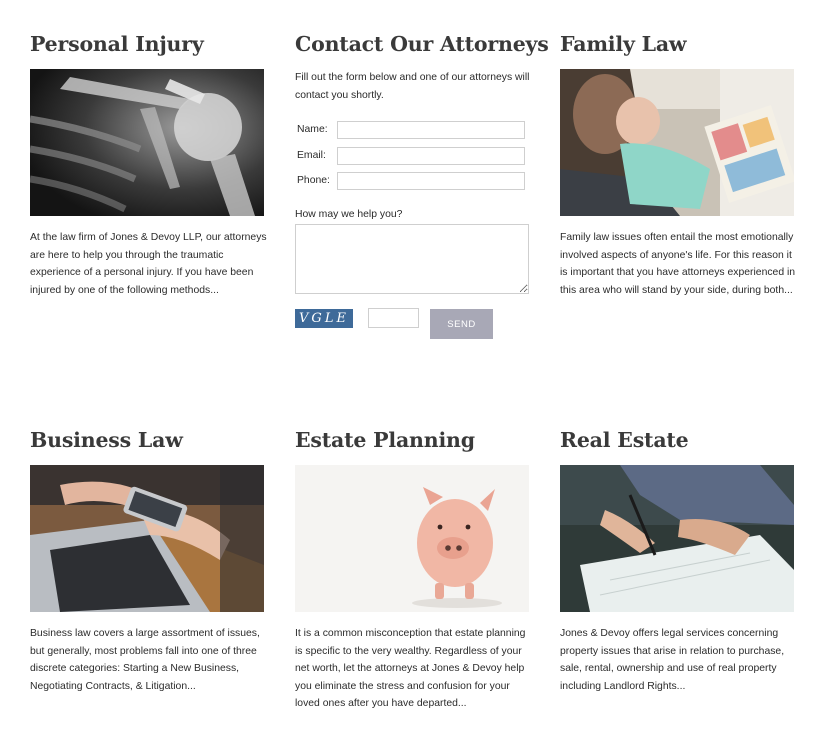 The height and width of the screenshot is (746, 819). Describe the element at coordinates (461, 324) in the screenshot. I see `send-button: SEND` at that location.